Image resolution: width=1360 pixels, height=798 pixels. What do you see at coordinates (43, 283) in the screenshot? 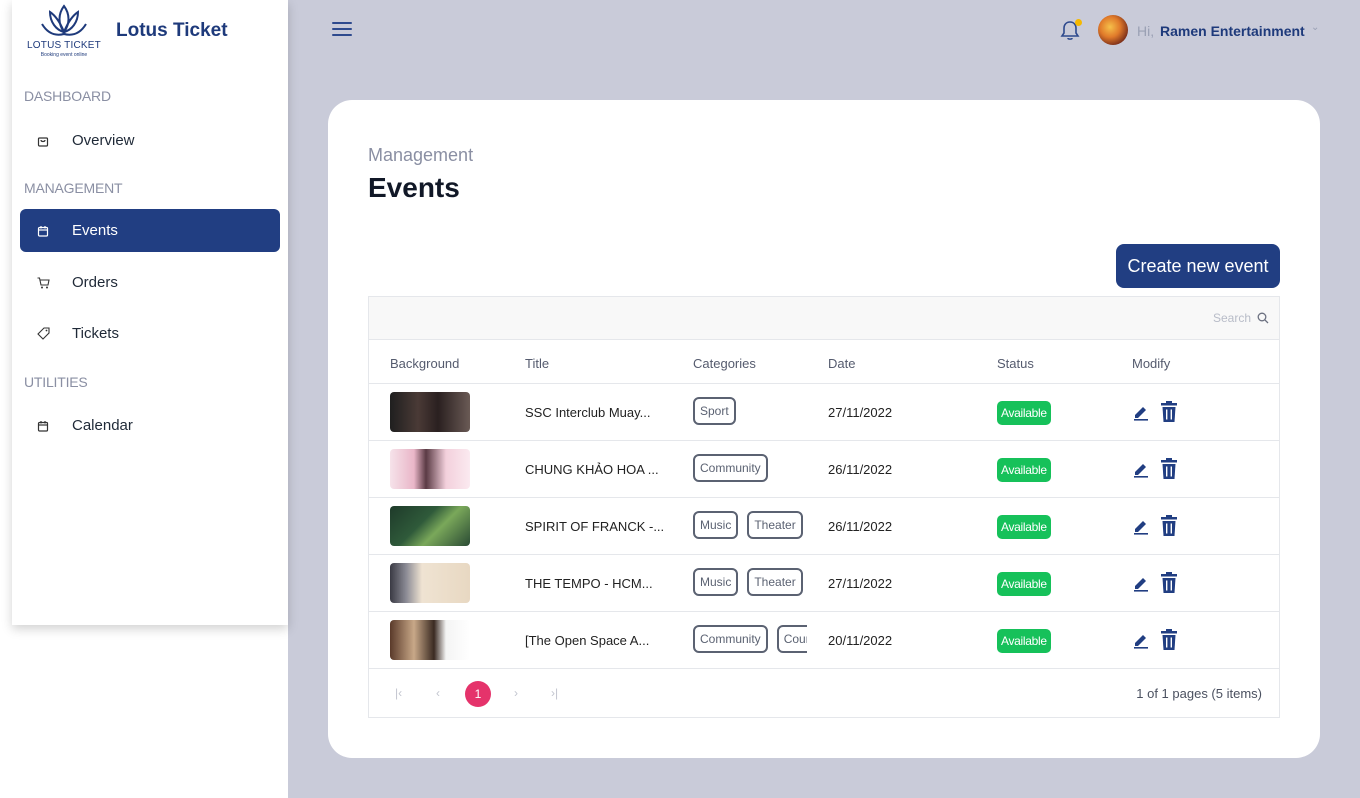
I see `cart-icon` at bounding box center [43, 283].